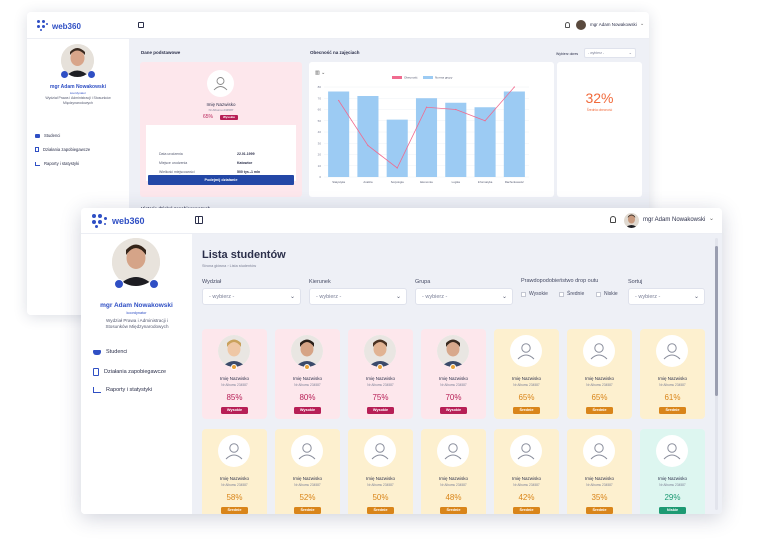 The height and width of the screenshot is (557, 761). What do you see at coordinates (37, 135) in the screenshot?
I see `graduation-cap-icon` at bounding box center [37, 135].